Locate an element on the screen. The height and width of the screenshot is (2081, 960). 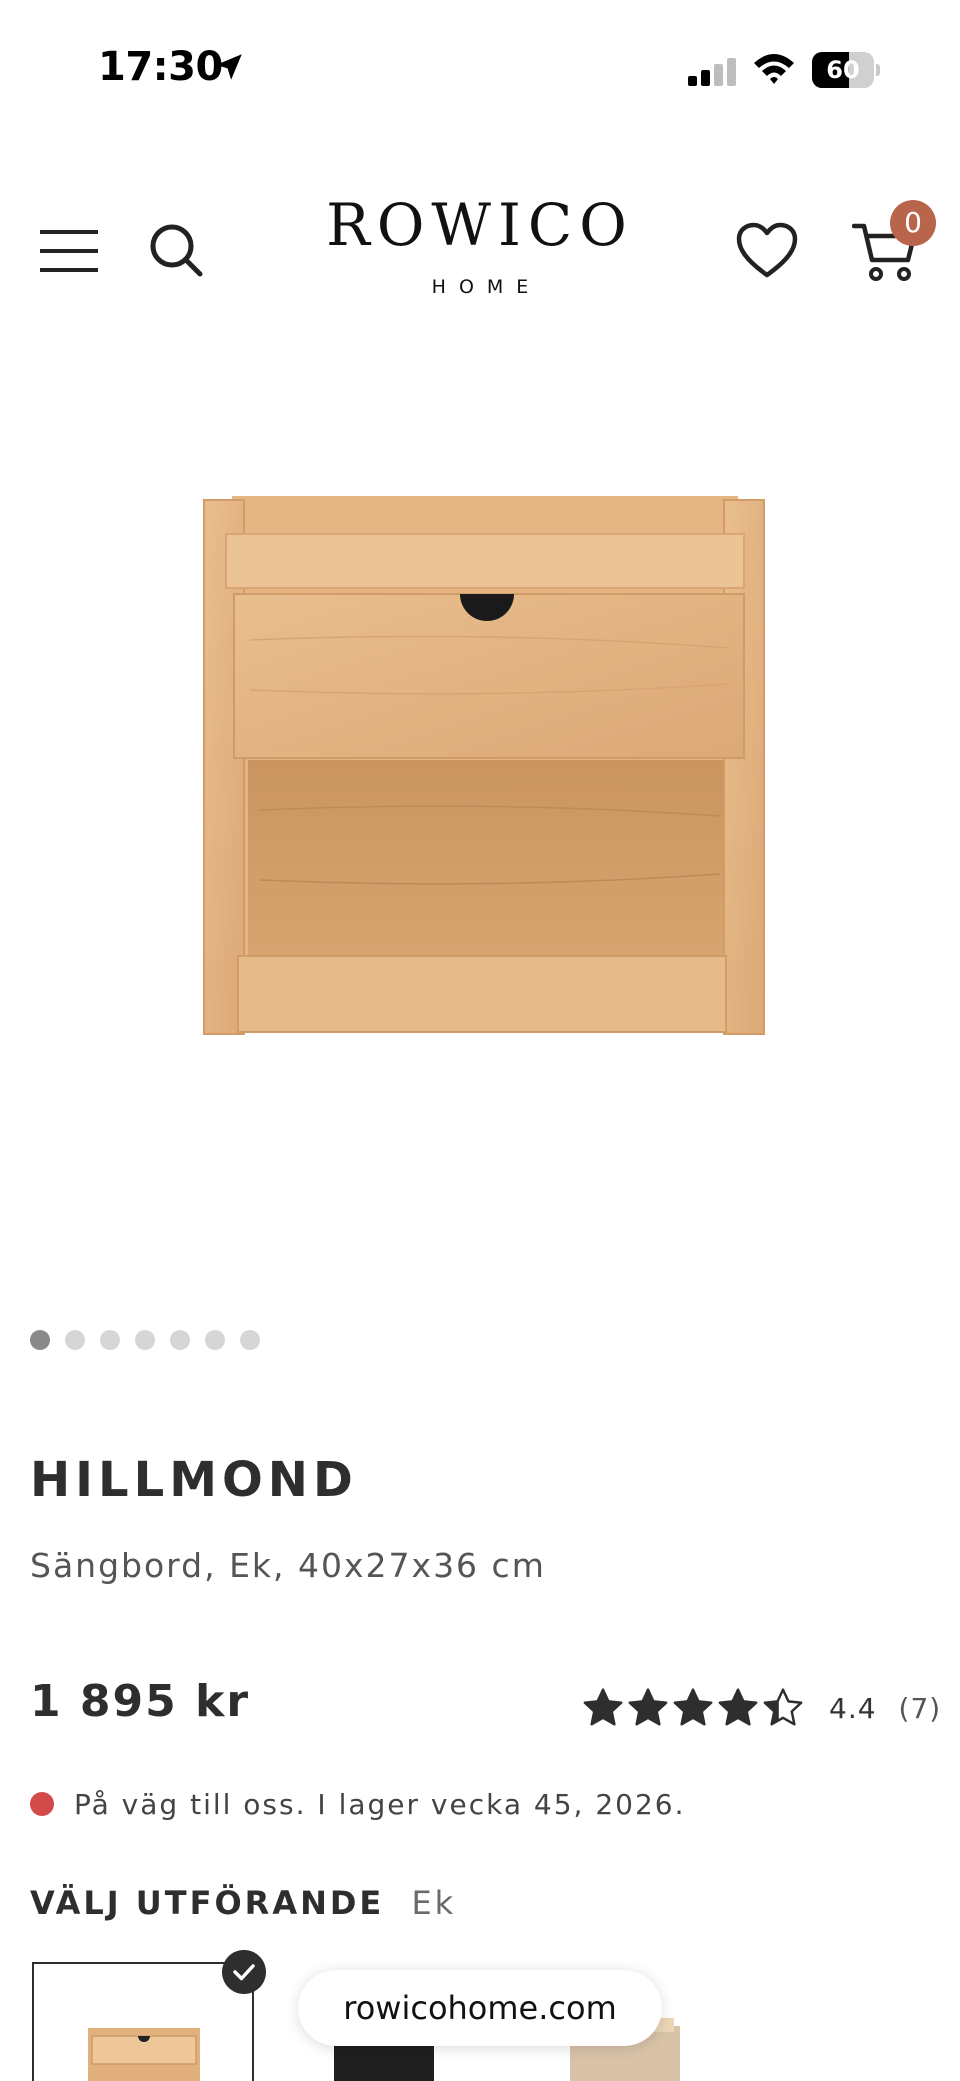
logo-subline: HOME is located at coordinates (486, 286).